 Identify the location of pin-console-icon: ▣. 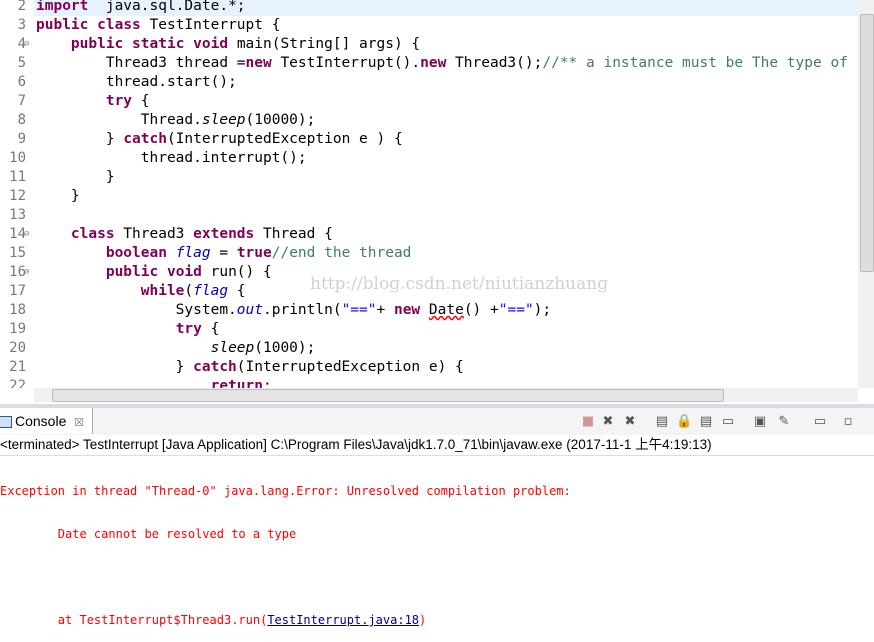
(760, 422).